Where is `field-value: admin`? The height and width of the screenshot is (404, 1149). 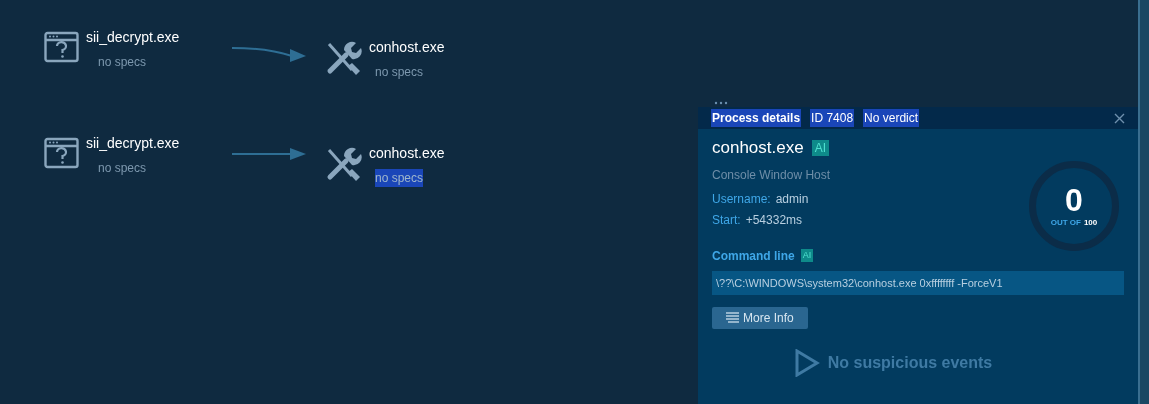 field-value: admin is located at coordinates (792, 199).